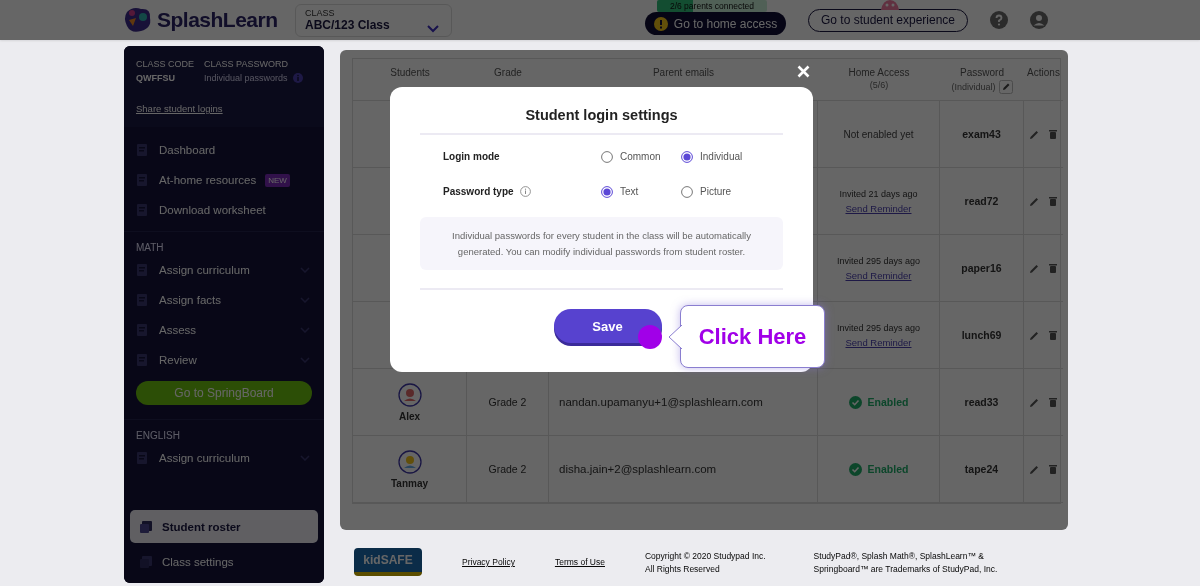 Image resolution: width=1200 pixels, height=586 pixels. I want to click on info-icon, so click(525, 191).